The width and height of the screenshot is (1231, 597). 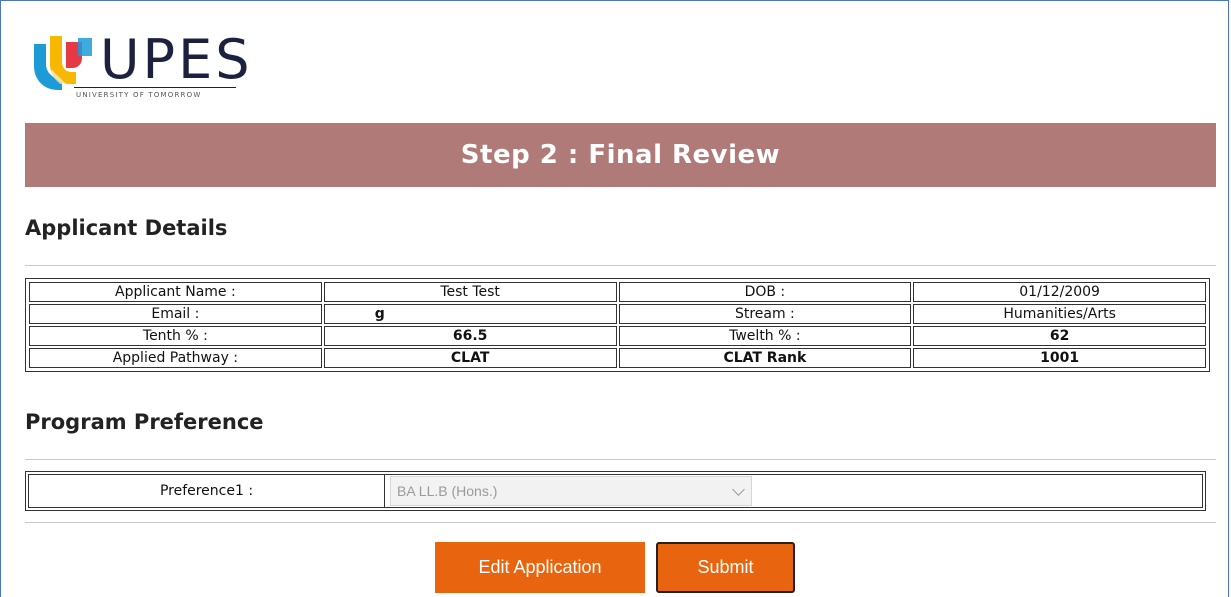 I want to click on upes-logo: UPES UNIVERSITY OF TOMORROW, so click(x=137, y=65).